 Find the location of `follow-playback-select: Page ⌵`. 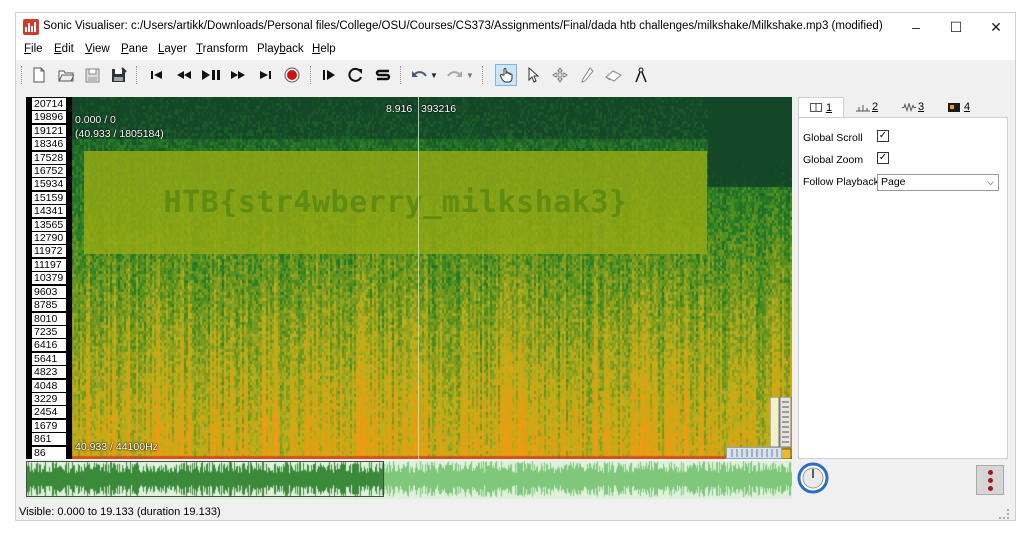

follow-playback-select: Page ⌵ is located at coordinates (938, 182).